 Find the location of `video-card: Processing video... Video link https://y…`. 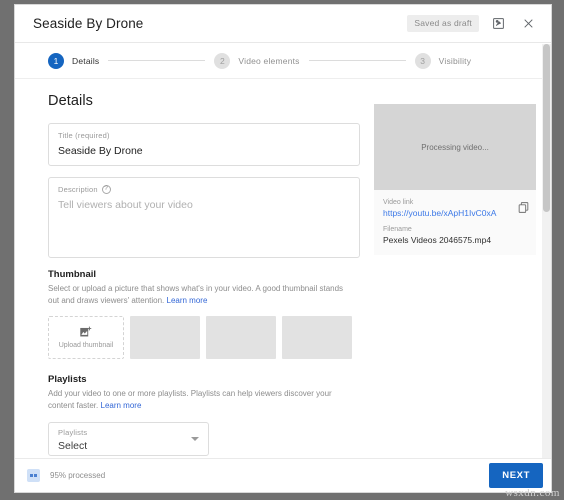

video-card: Processing video... Video link https://y… is located at coordinates (455, 179).